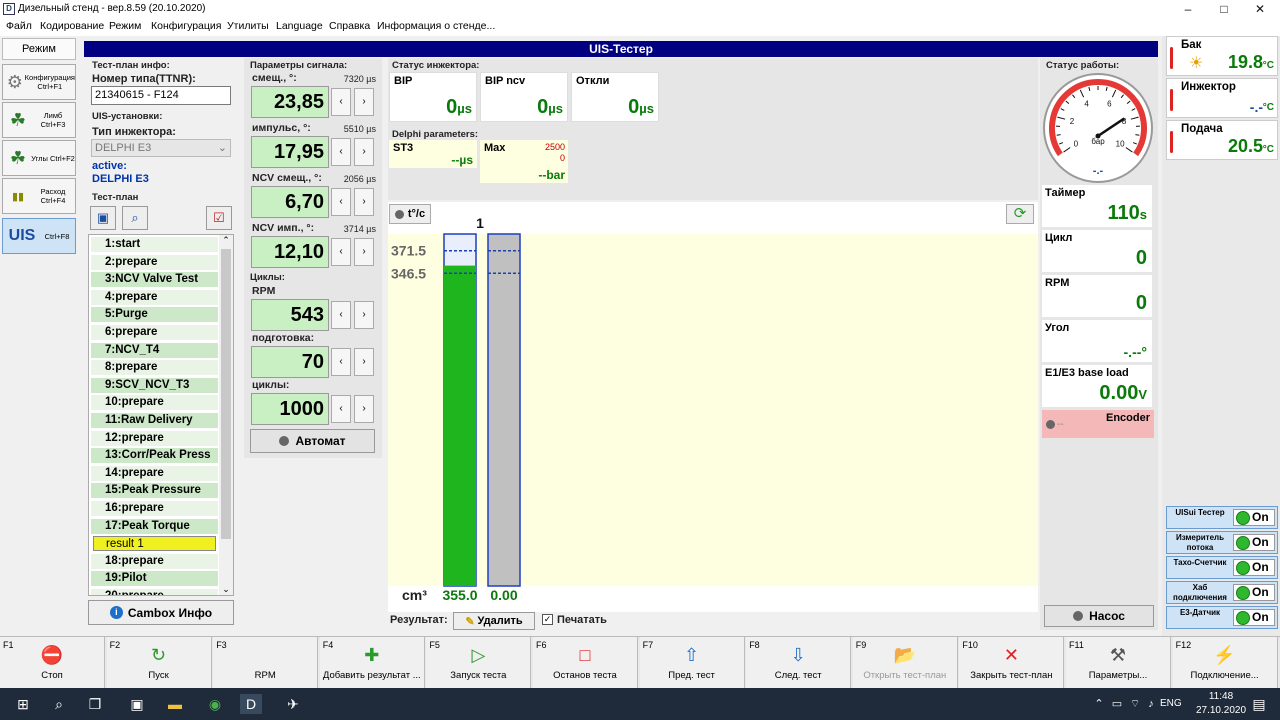 Image resolution: width=1280 pixels, height=720 pixels. Describe the element at coordinates (19, 26) in the screenshot. I see `menu-file: Файл` at that location.